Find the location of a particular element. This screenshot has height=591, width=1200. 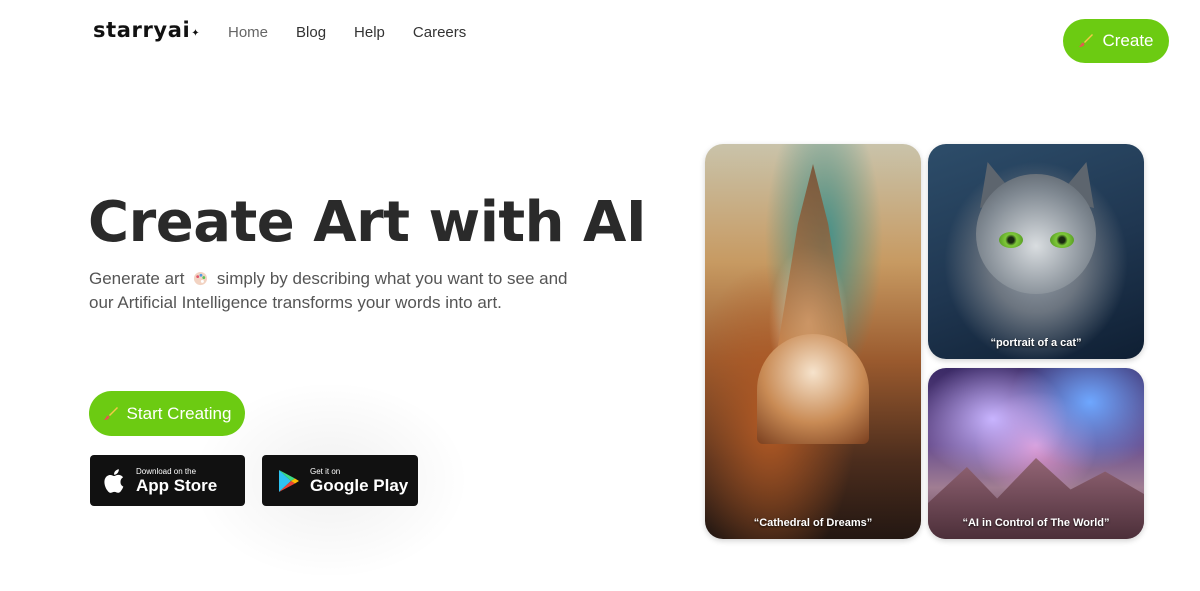

start-creating-button: Start Creating is located at coordinates (167, 413).